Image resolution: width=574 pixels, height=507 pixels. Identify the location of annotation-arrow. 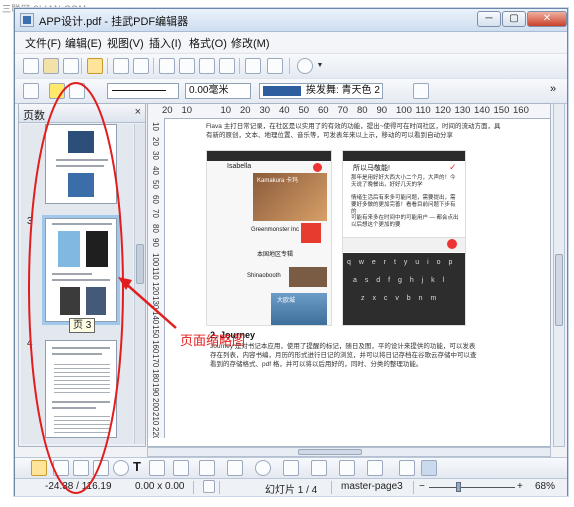
(150, 305).